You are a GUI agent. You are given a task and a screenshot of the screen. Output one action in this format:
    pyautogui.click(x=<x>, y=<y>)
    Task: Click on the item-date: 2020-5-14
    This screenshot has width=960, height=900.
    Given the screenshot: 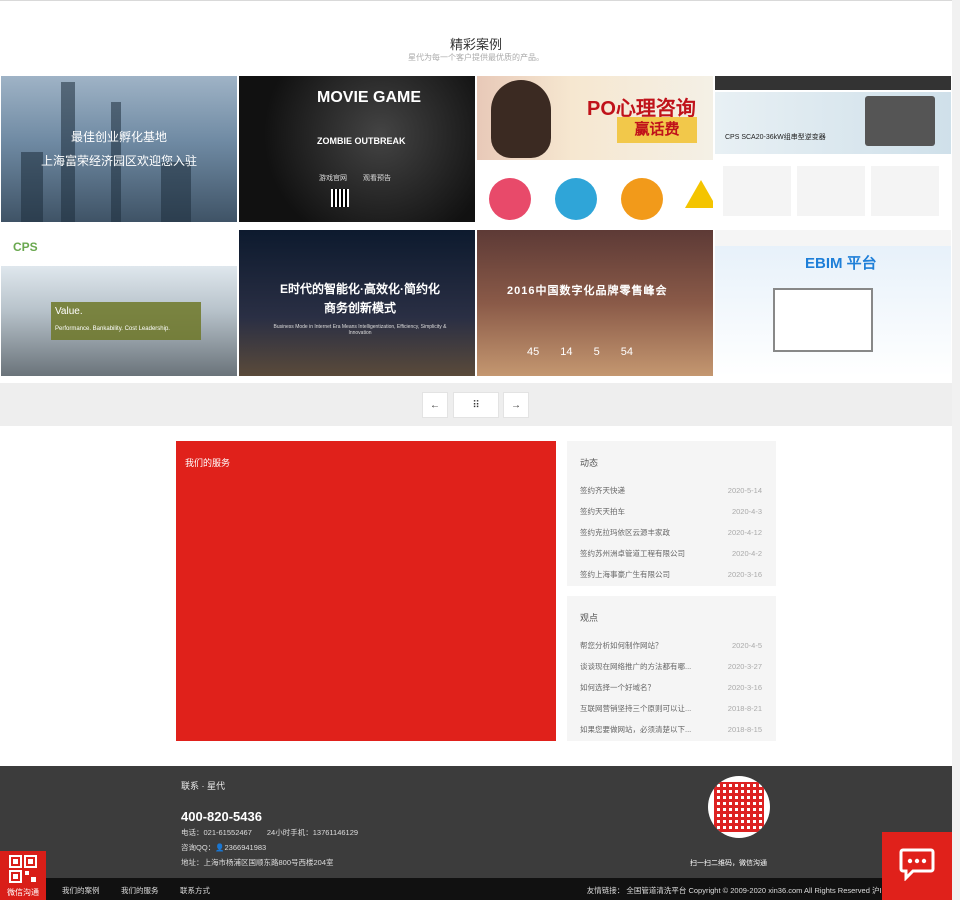 What is the action you would take?
    pyautogui.click(x=744, y=490)
    